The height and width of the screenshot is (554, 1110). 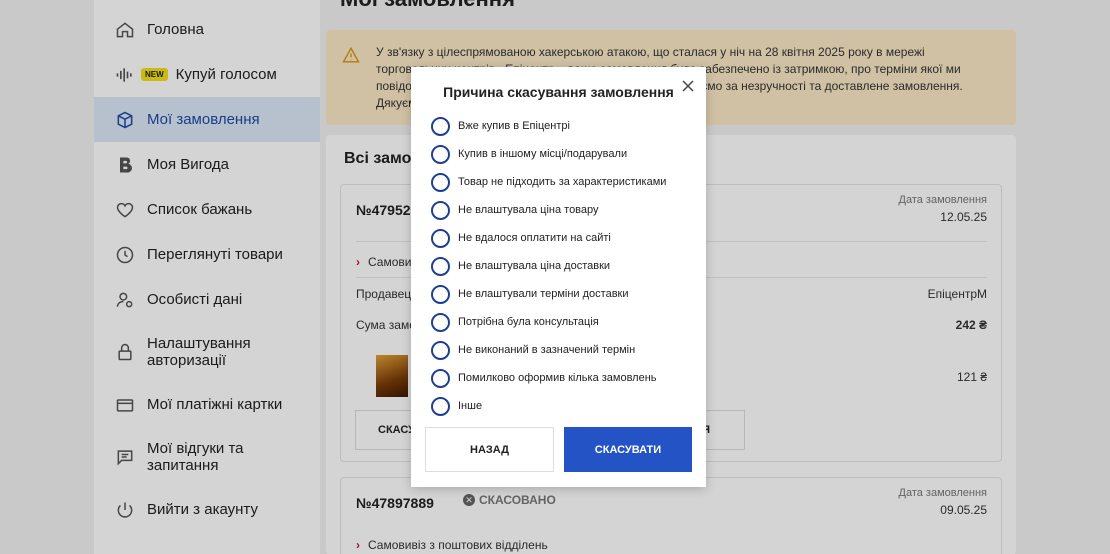 What do you see at coordinates (557, 378) in the screenshot?
I see `reason-label: Помилково оформив кілька замовлень` at bounding box center [557, 378].